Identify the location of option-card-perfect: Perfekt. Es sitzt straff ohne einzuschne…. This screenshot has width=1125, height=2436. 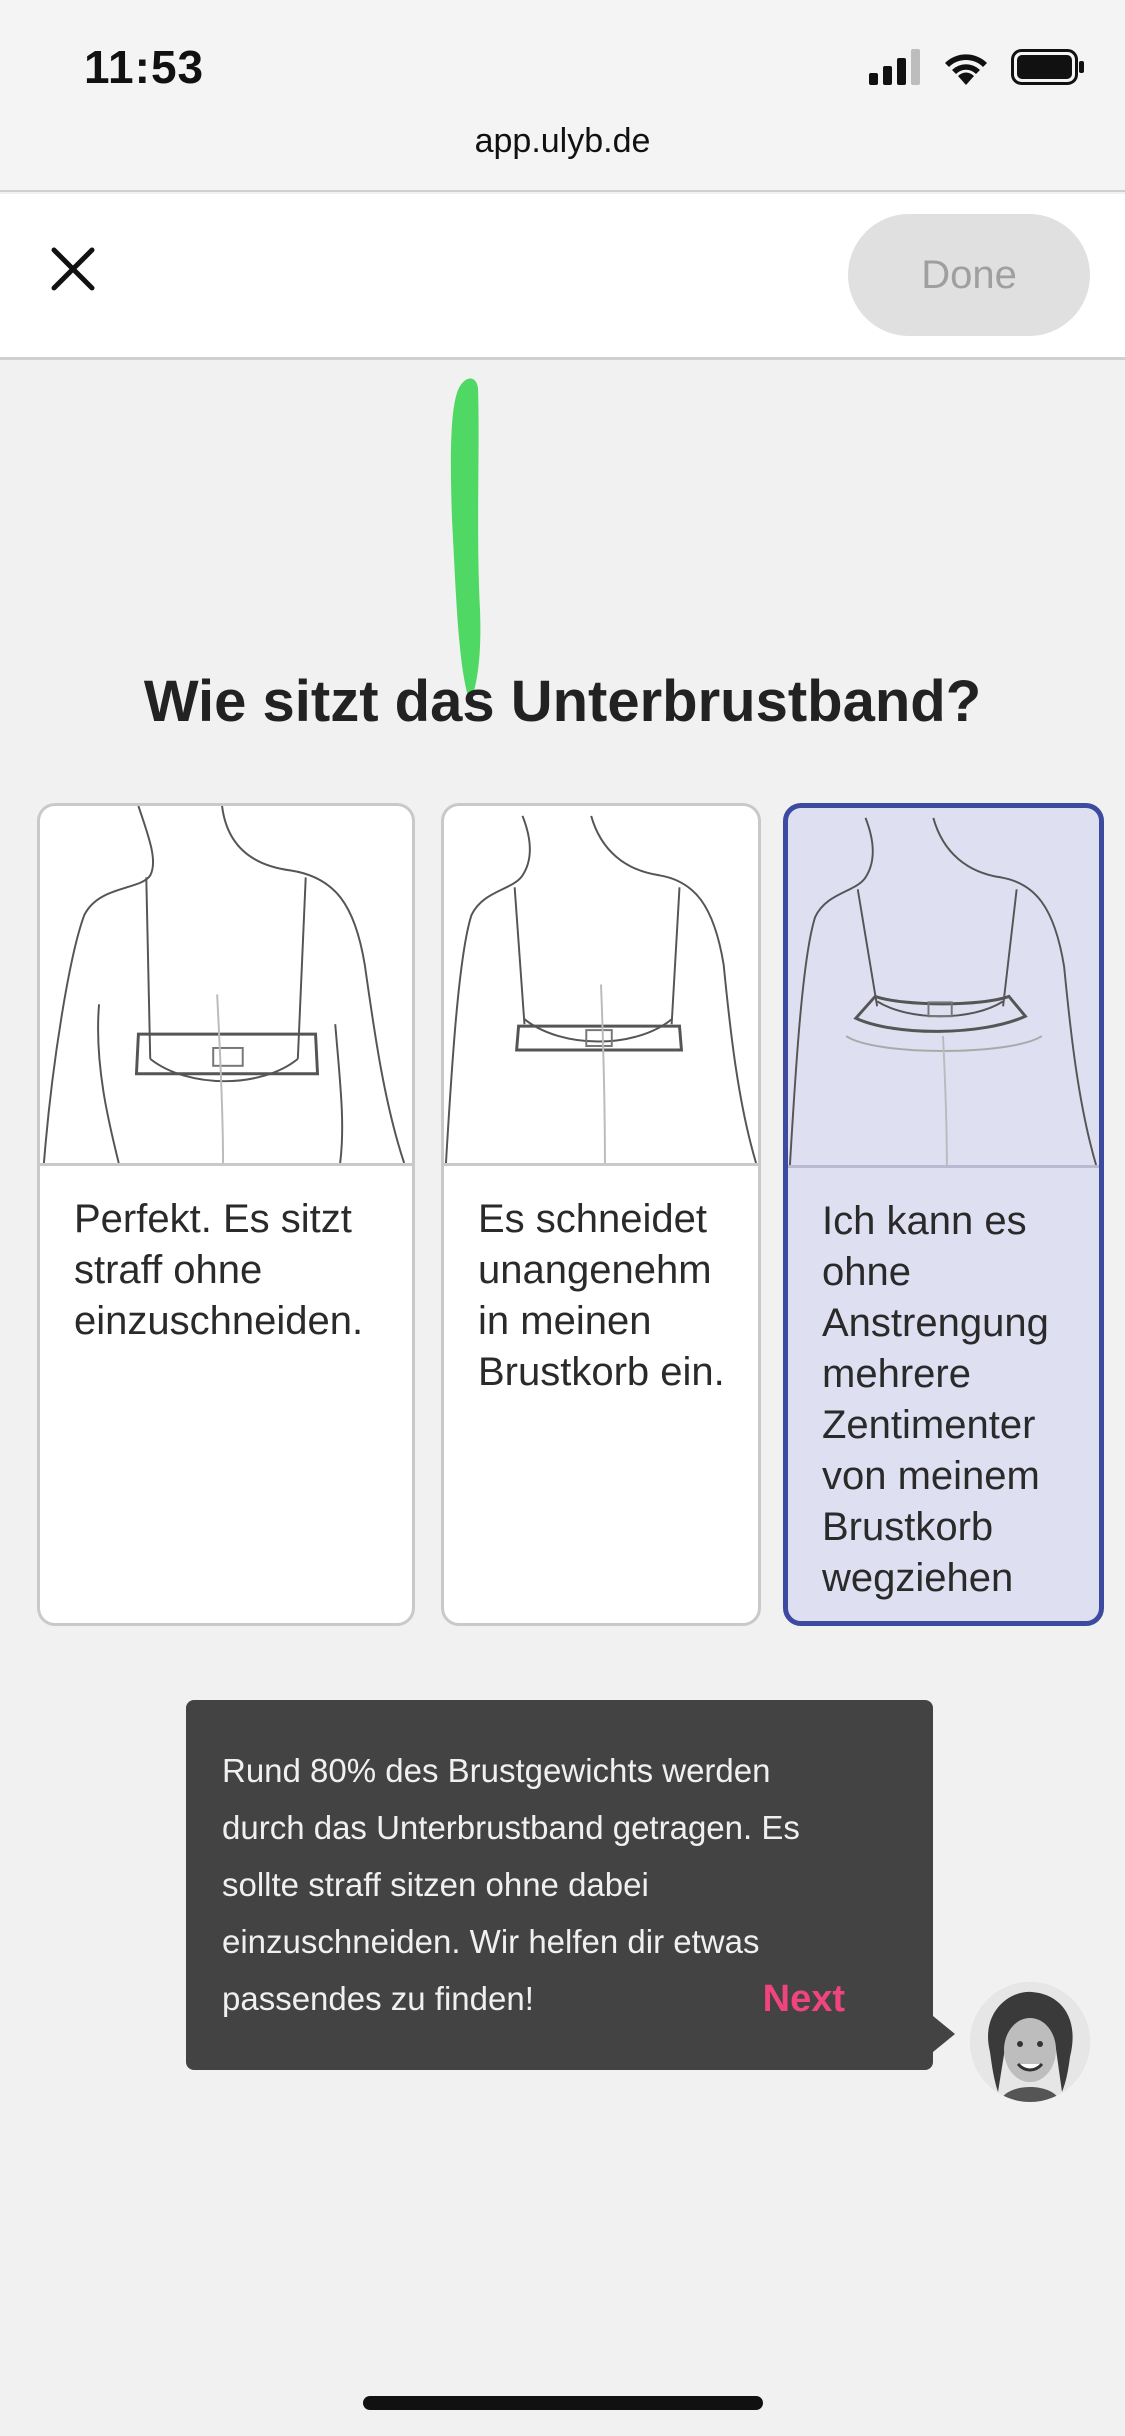
(226, 1214).